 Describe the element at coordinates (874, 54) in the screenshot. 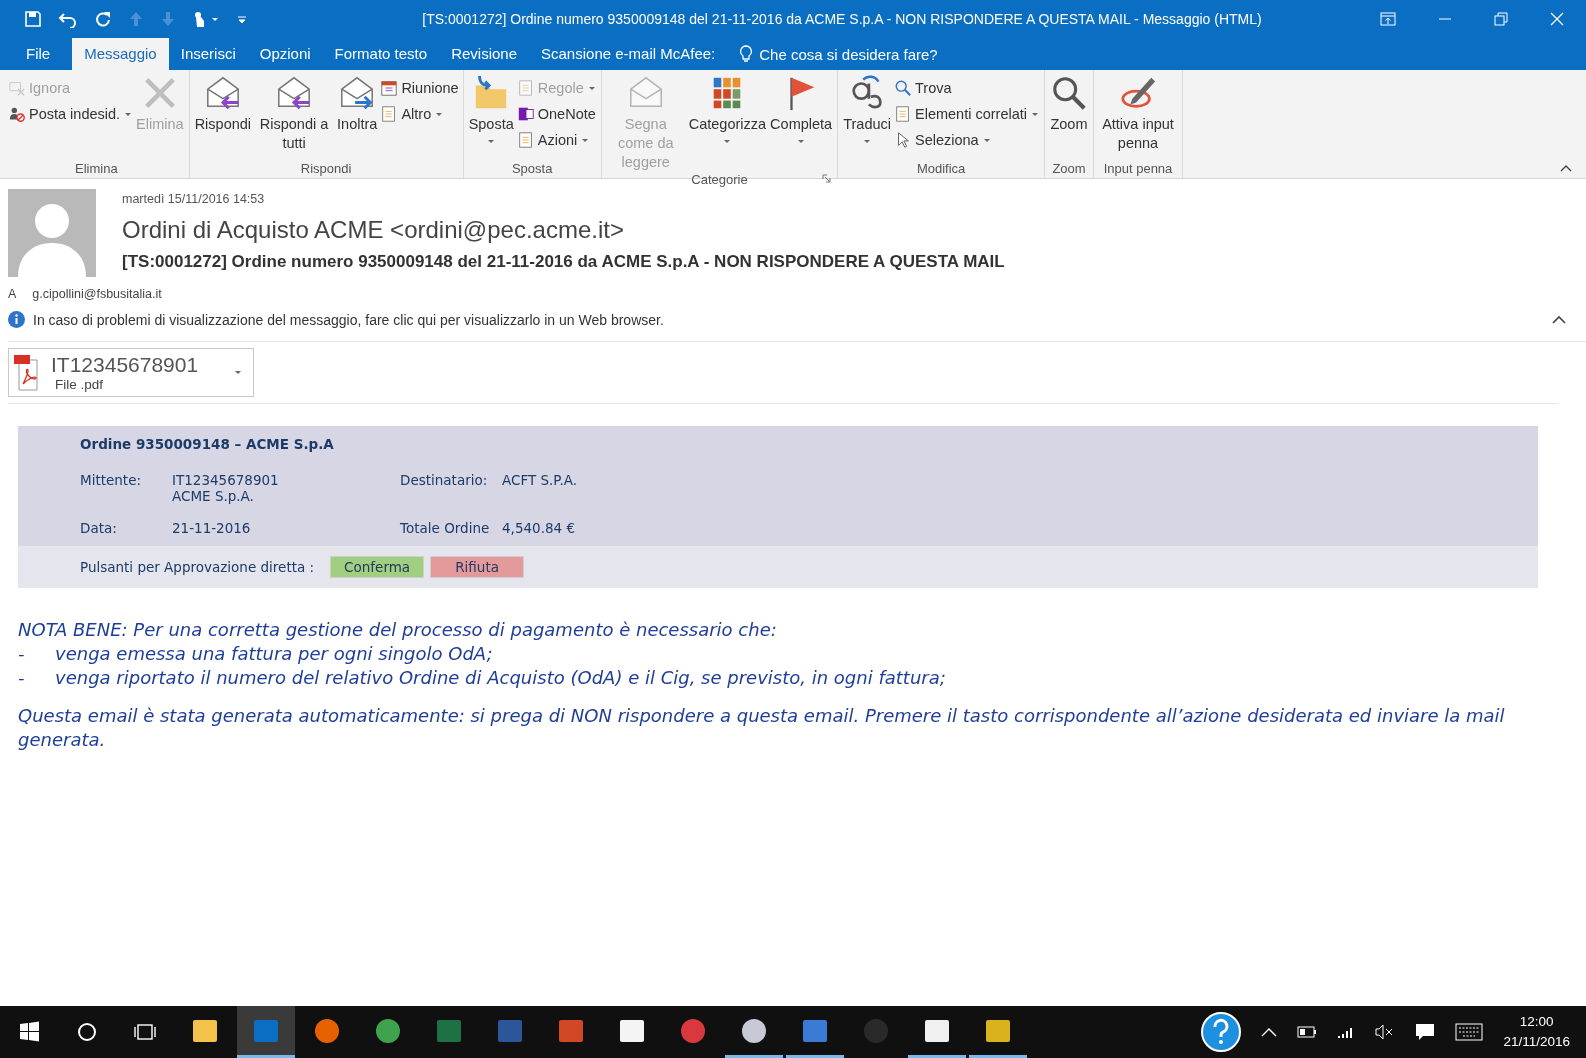

I see `tell-me-field: Che cosa si desidera fare?` at that location.